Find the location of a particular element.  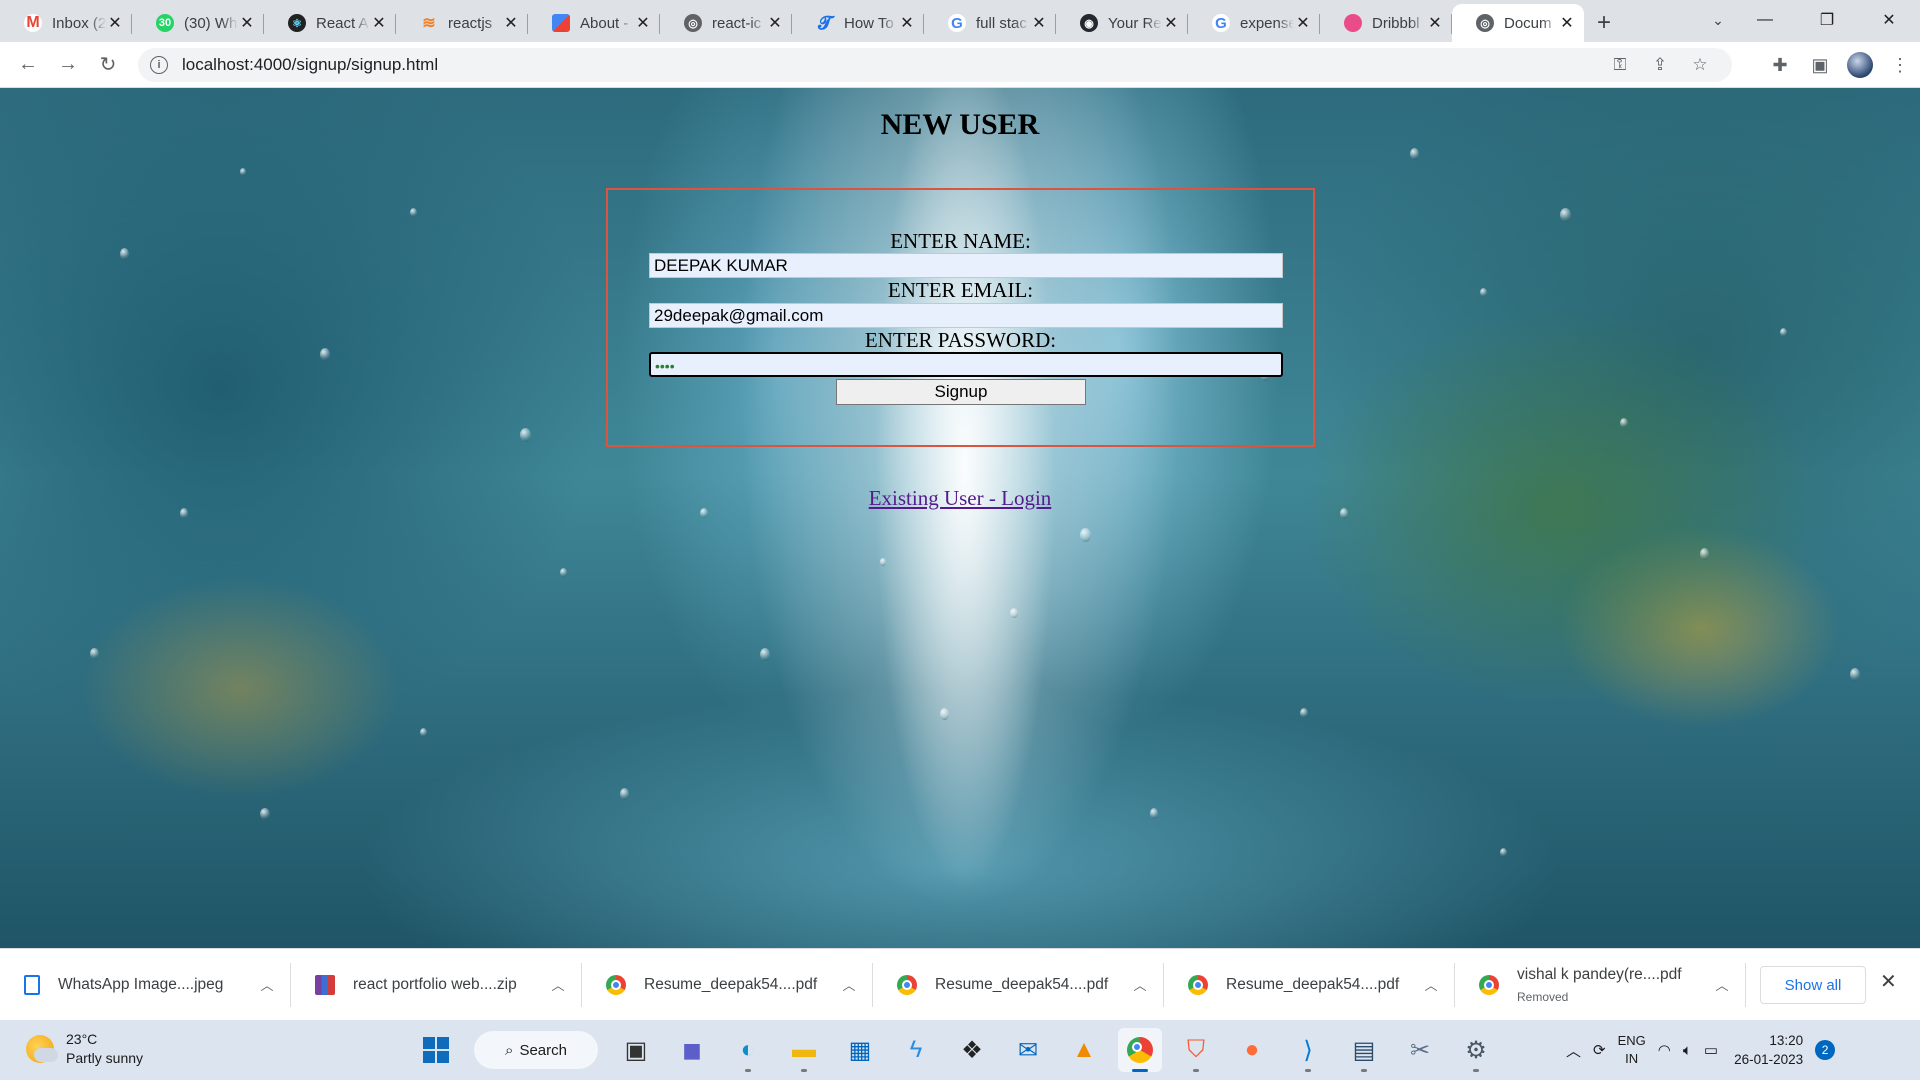

tab-whatsapp: 30 (30) Wh ✕ is located at coordinates (198, 23).